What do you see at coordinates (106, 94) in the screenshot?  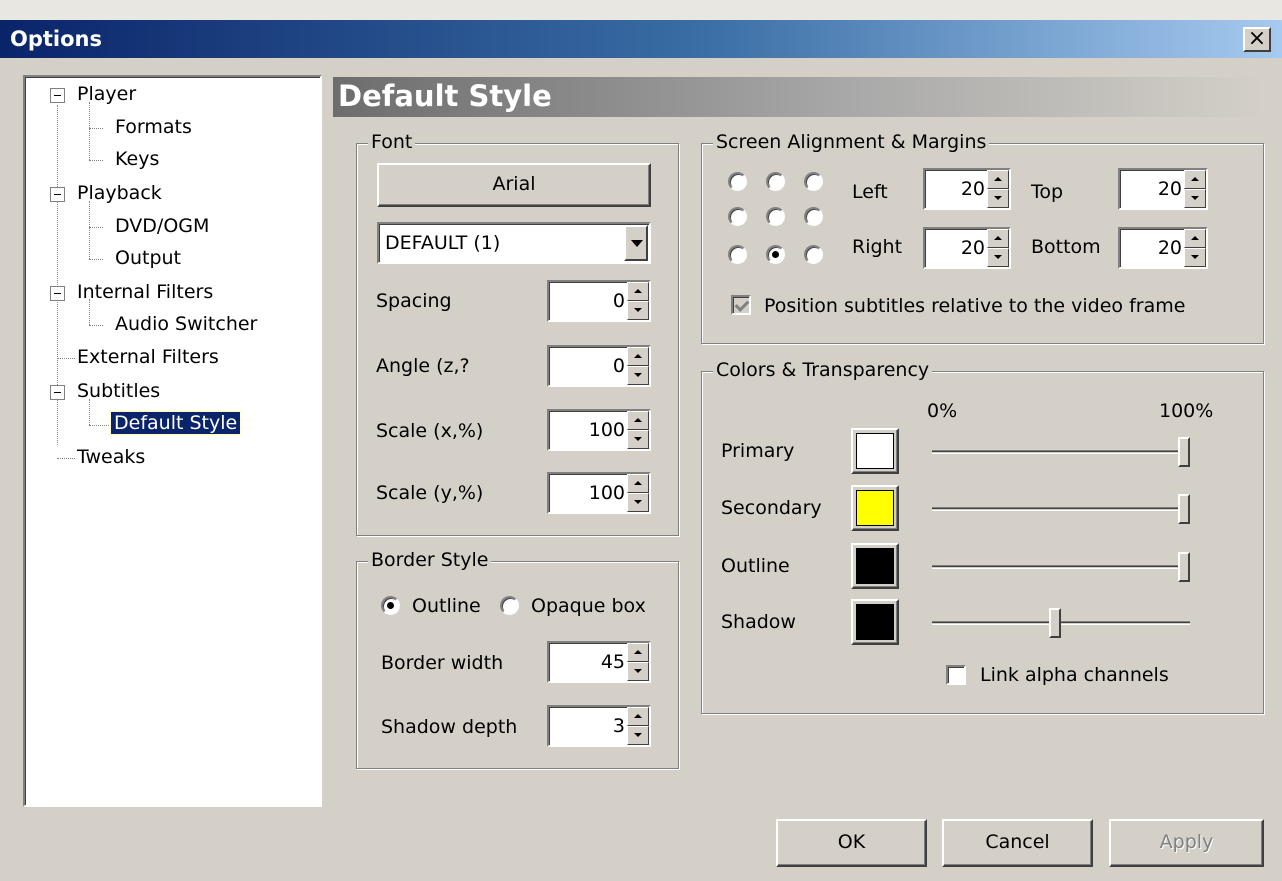 I see `tree-item-player: Player` at bounding box center [106, 94].